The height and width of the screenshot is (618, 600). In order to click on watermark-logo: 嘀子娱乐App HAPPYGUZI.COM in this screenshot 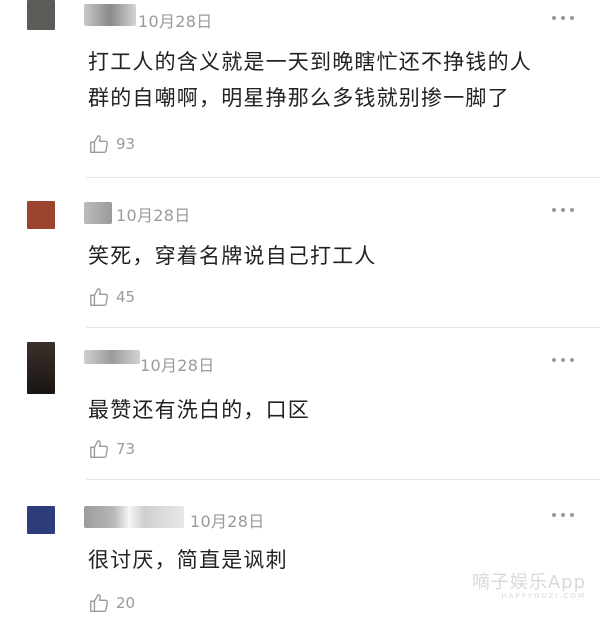, I will do `click(529, 584)`.